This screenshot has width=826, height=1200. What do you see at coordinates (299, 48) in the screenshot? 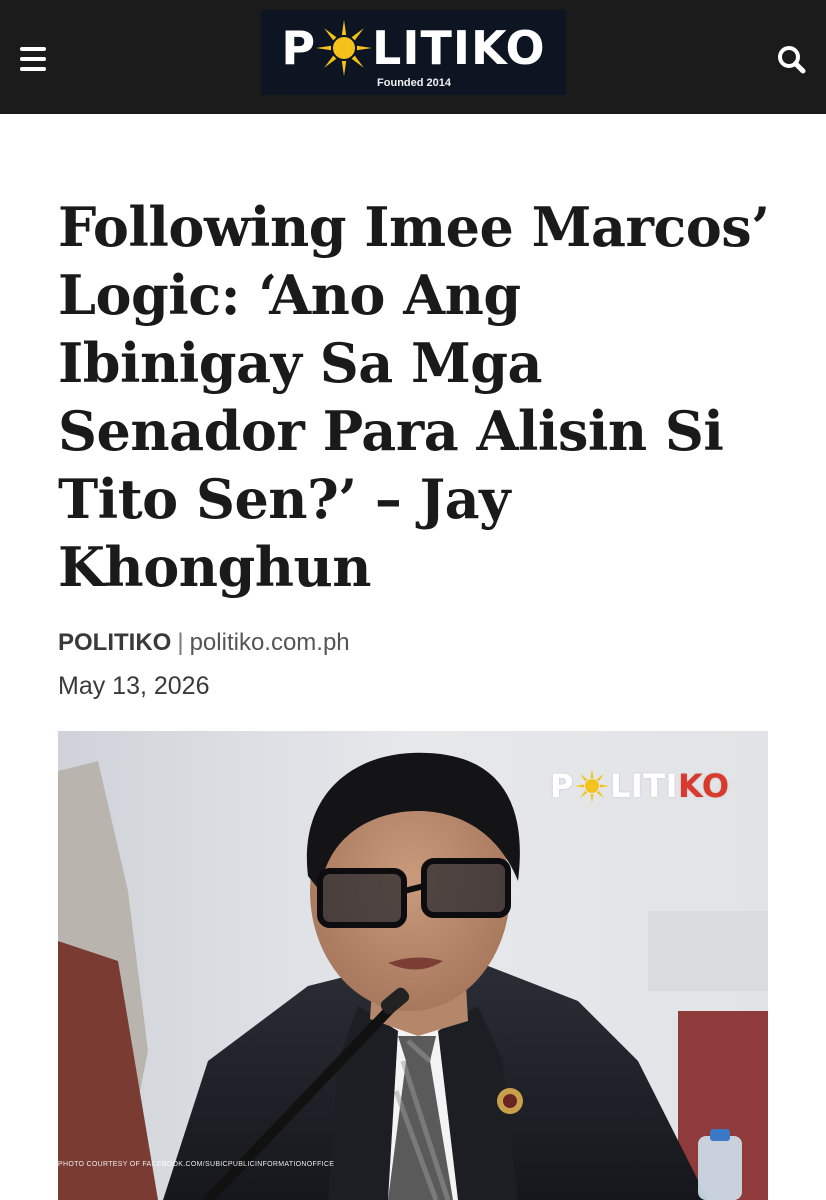
I see `logo-letter-p: P` at bounding box center [299, 48].